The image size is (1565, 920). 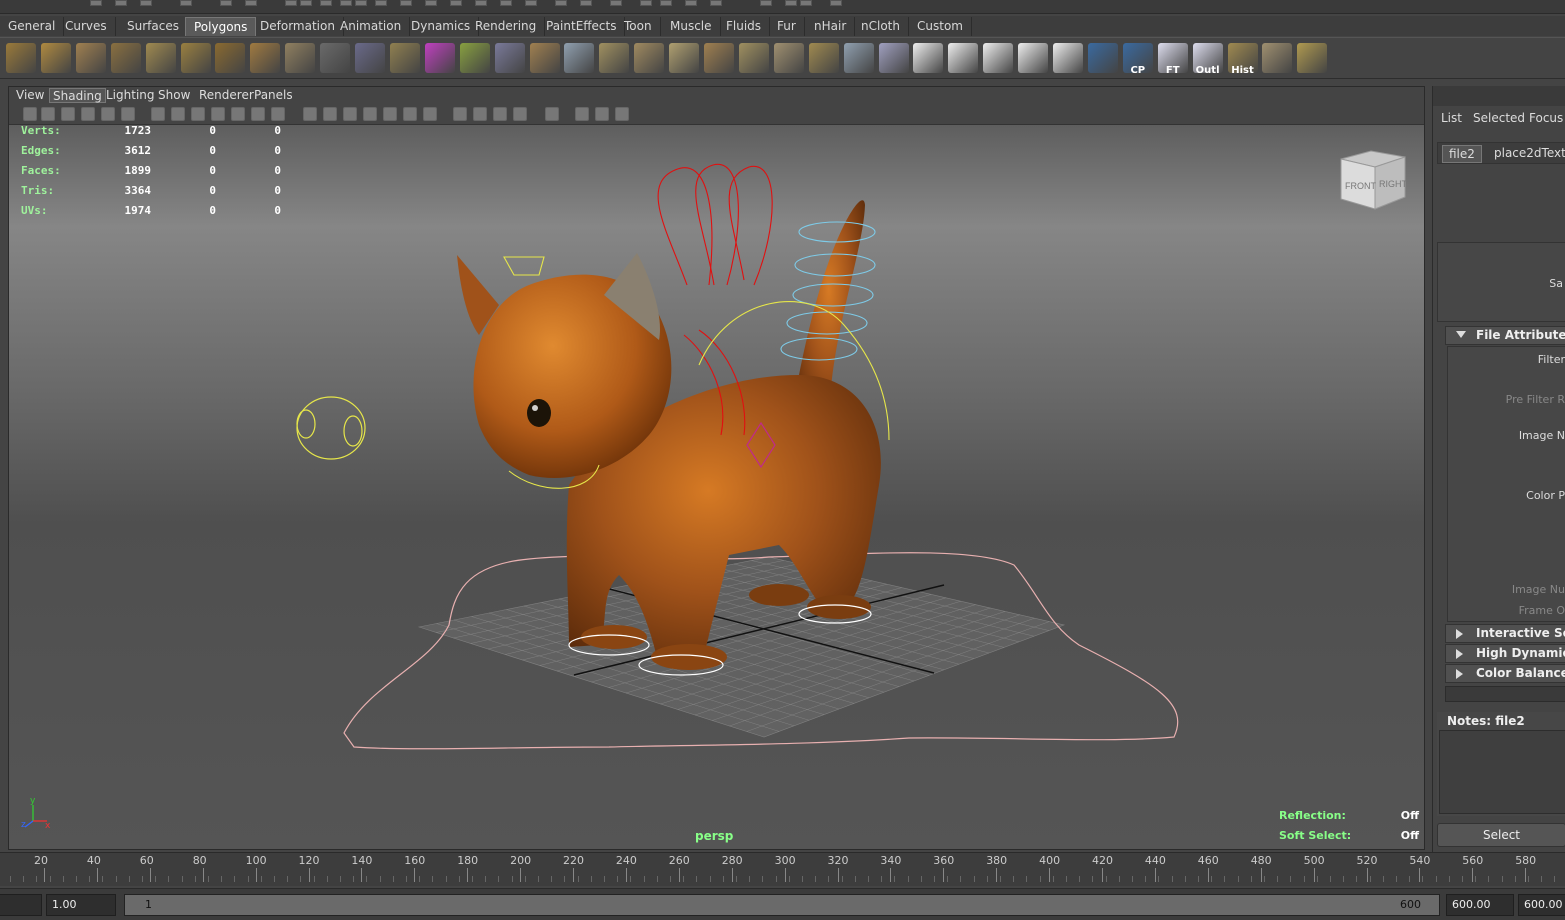 I want to click on shelf-outl-icon: Outl, so click(x=1207, y=59).